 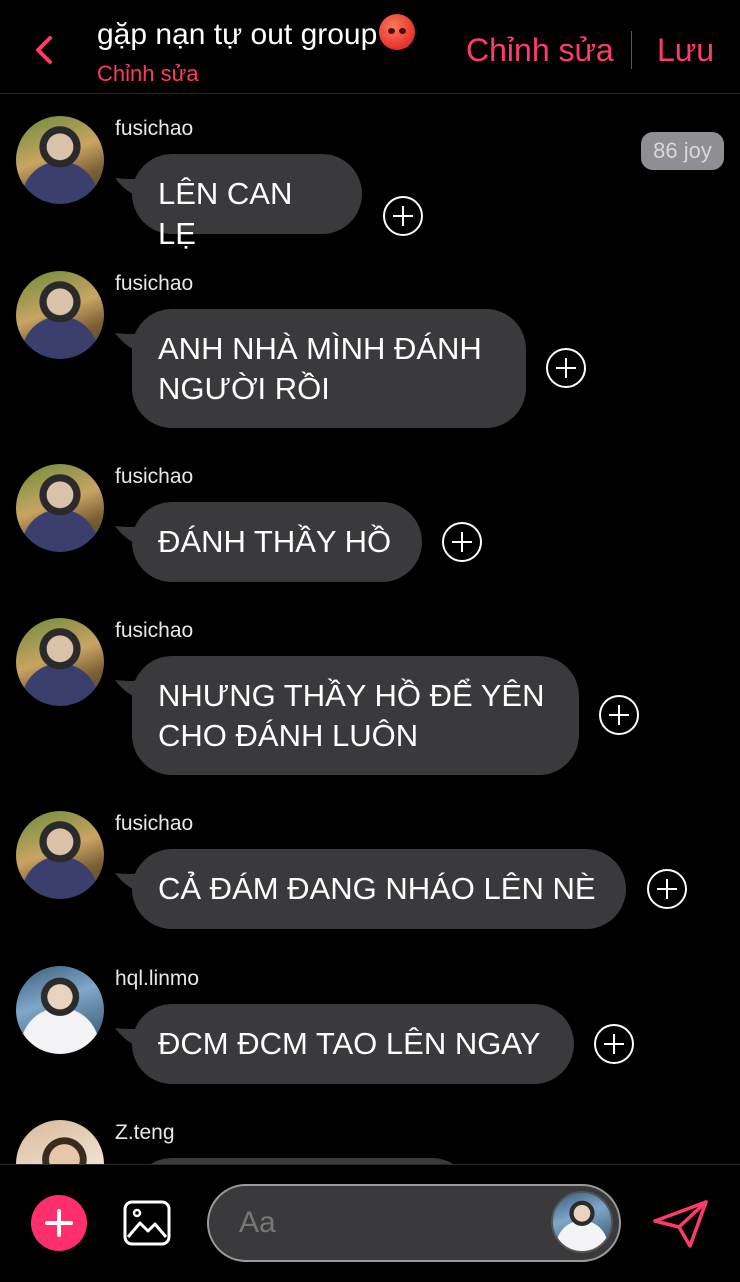 I want to click on back-chevron-icon, so click(x=44, y=50).